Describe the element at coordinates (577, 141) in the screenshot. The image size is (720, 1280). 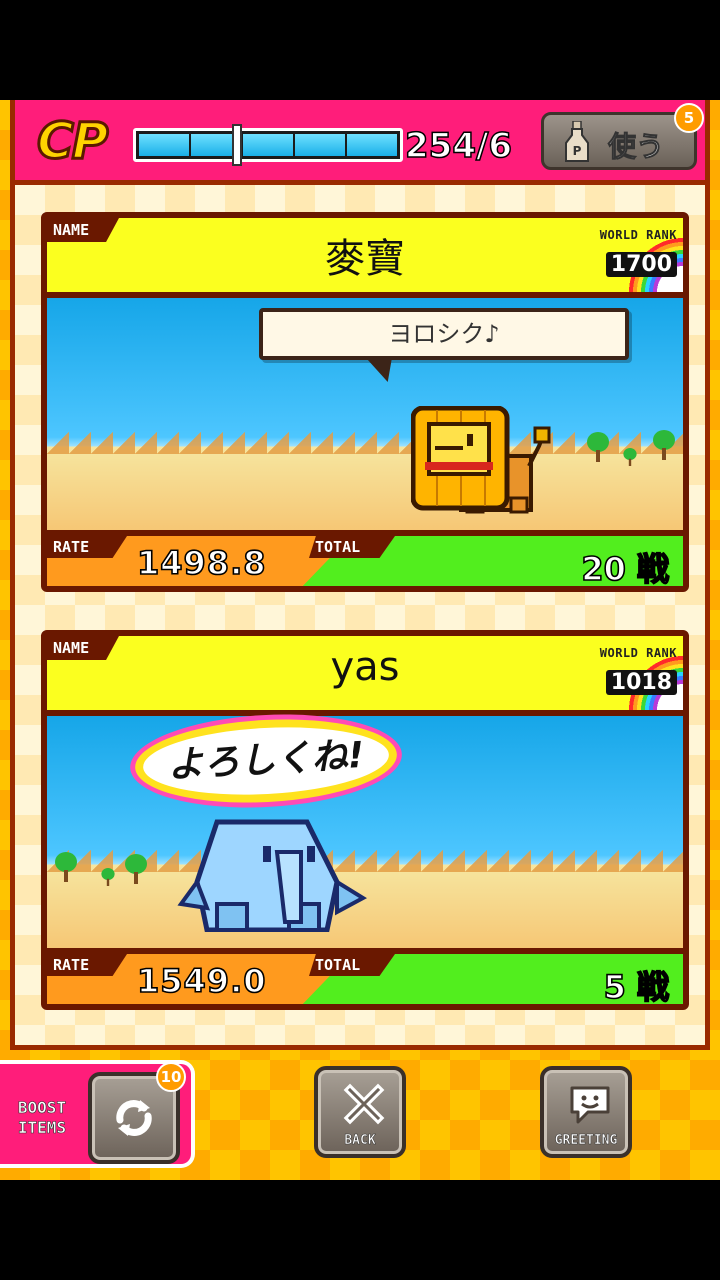
I see `bottle-icon: P` at that location.